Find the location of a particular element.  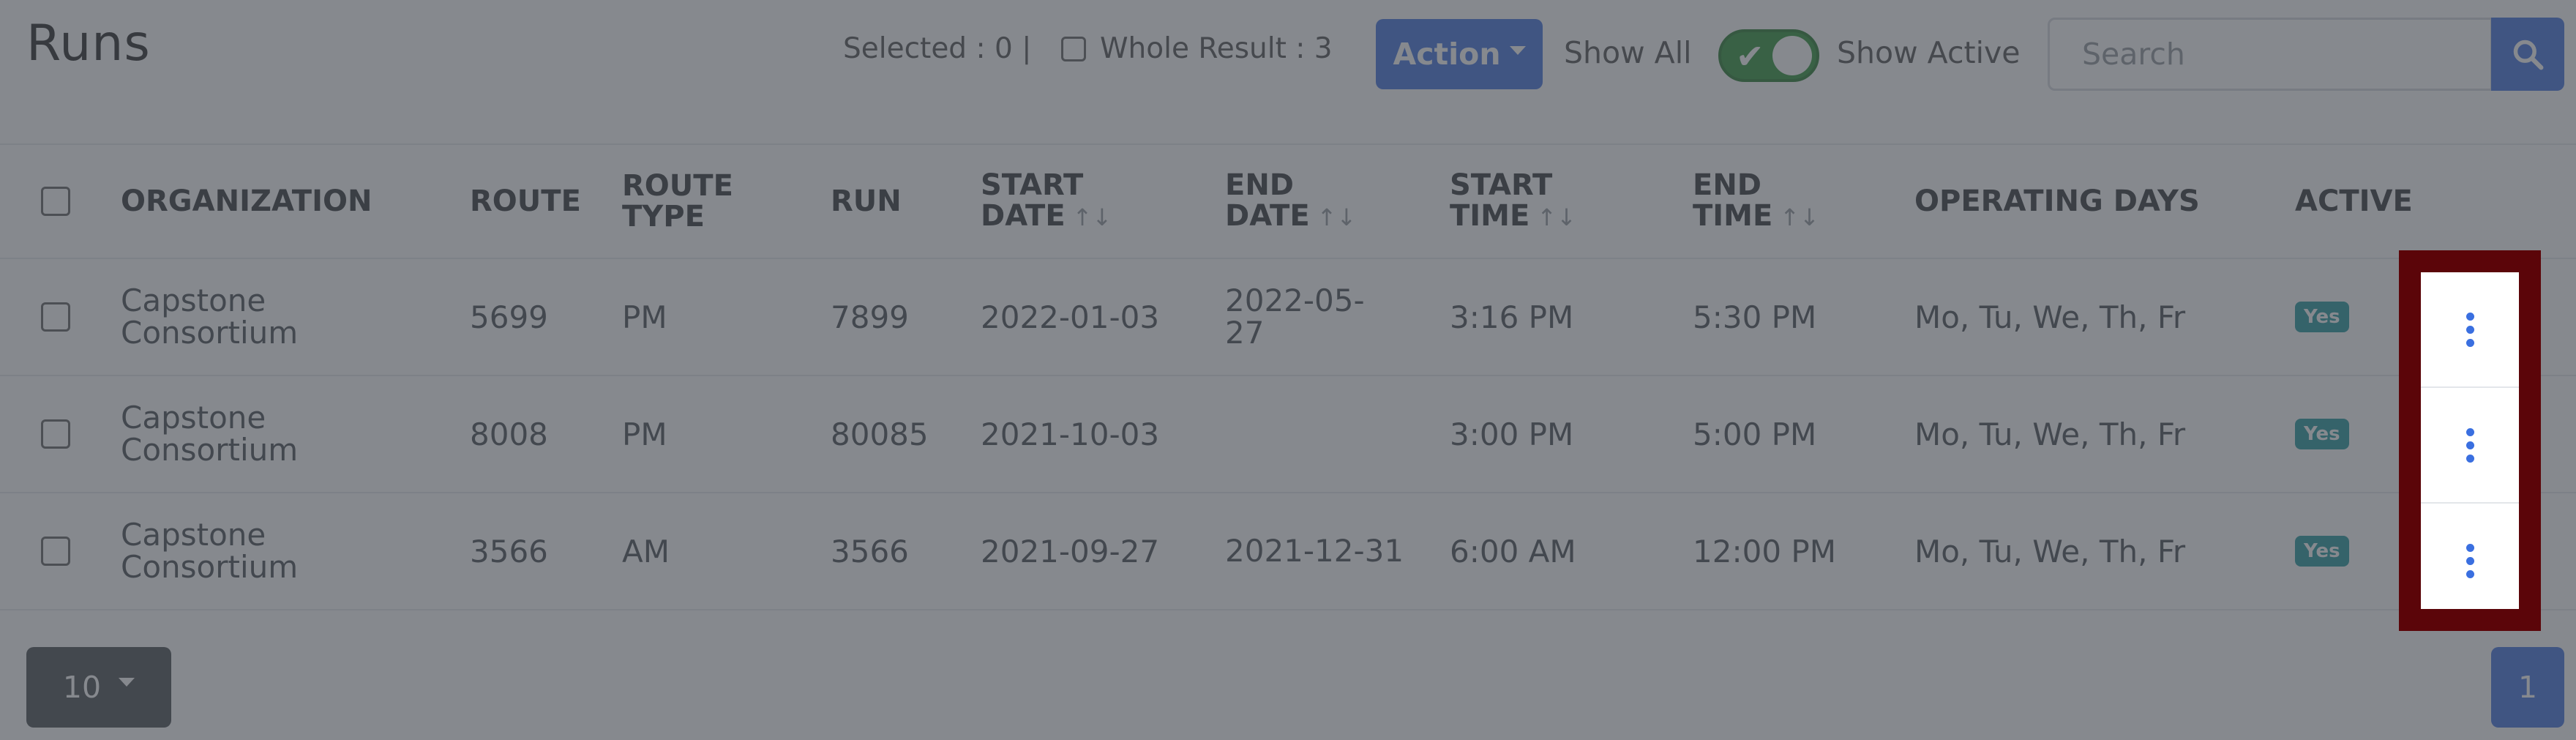

select-all-checkbox is located at coordinates (55, 201).